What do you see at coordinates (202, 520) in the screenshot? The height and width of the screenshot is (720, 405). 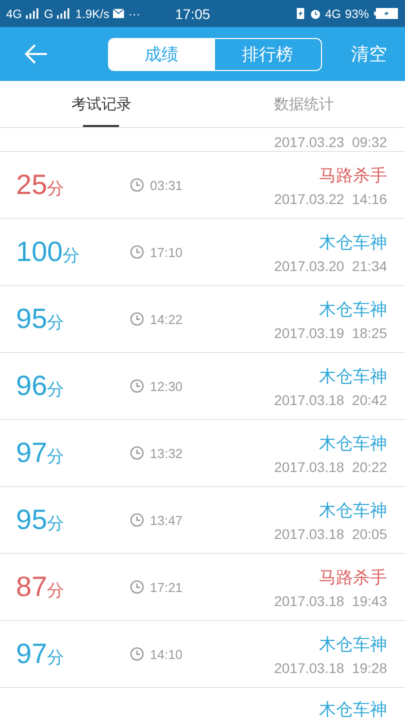 I see `record-row: 95分 13:47 木仓车神 2017.03.18 20:05` at bounding box center [202, 520].